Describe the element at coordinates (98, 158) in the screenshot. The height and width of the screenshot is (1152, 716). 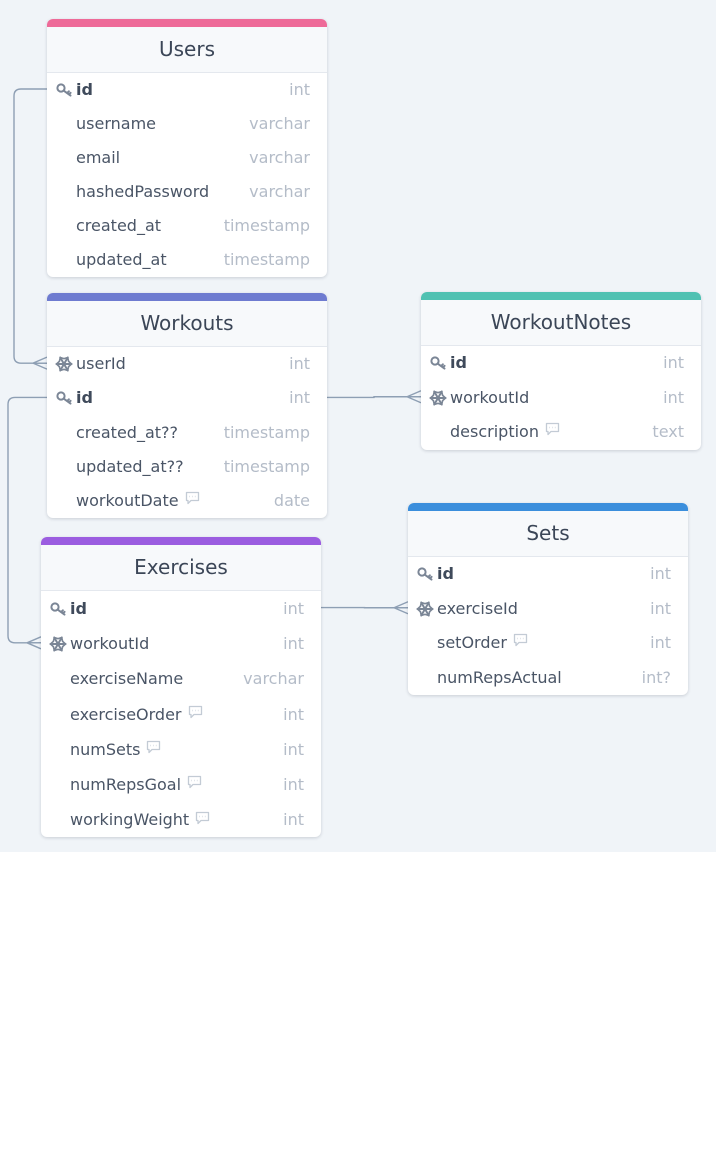
I see `column-name-wrap: email` at that location.